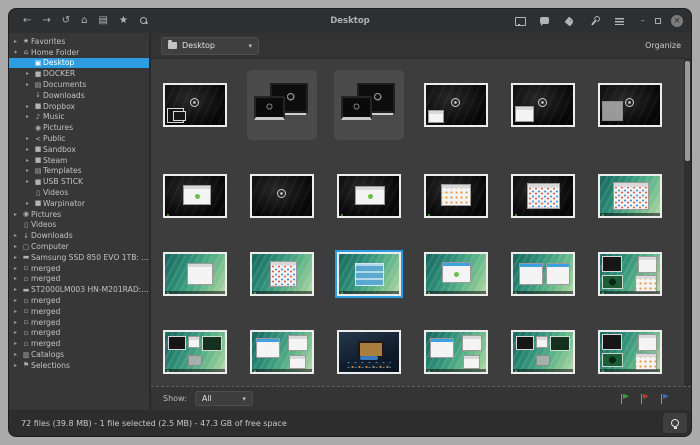 The image size is (700, 445). I want to click on maximize-button, so click(658, 21).